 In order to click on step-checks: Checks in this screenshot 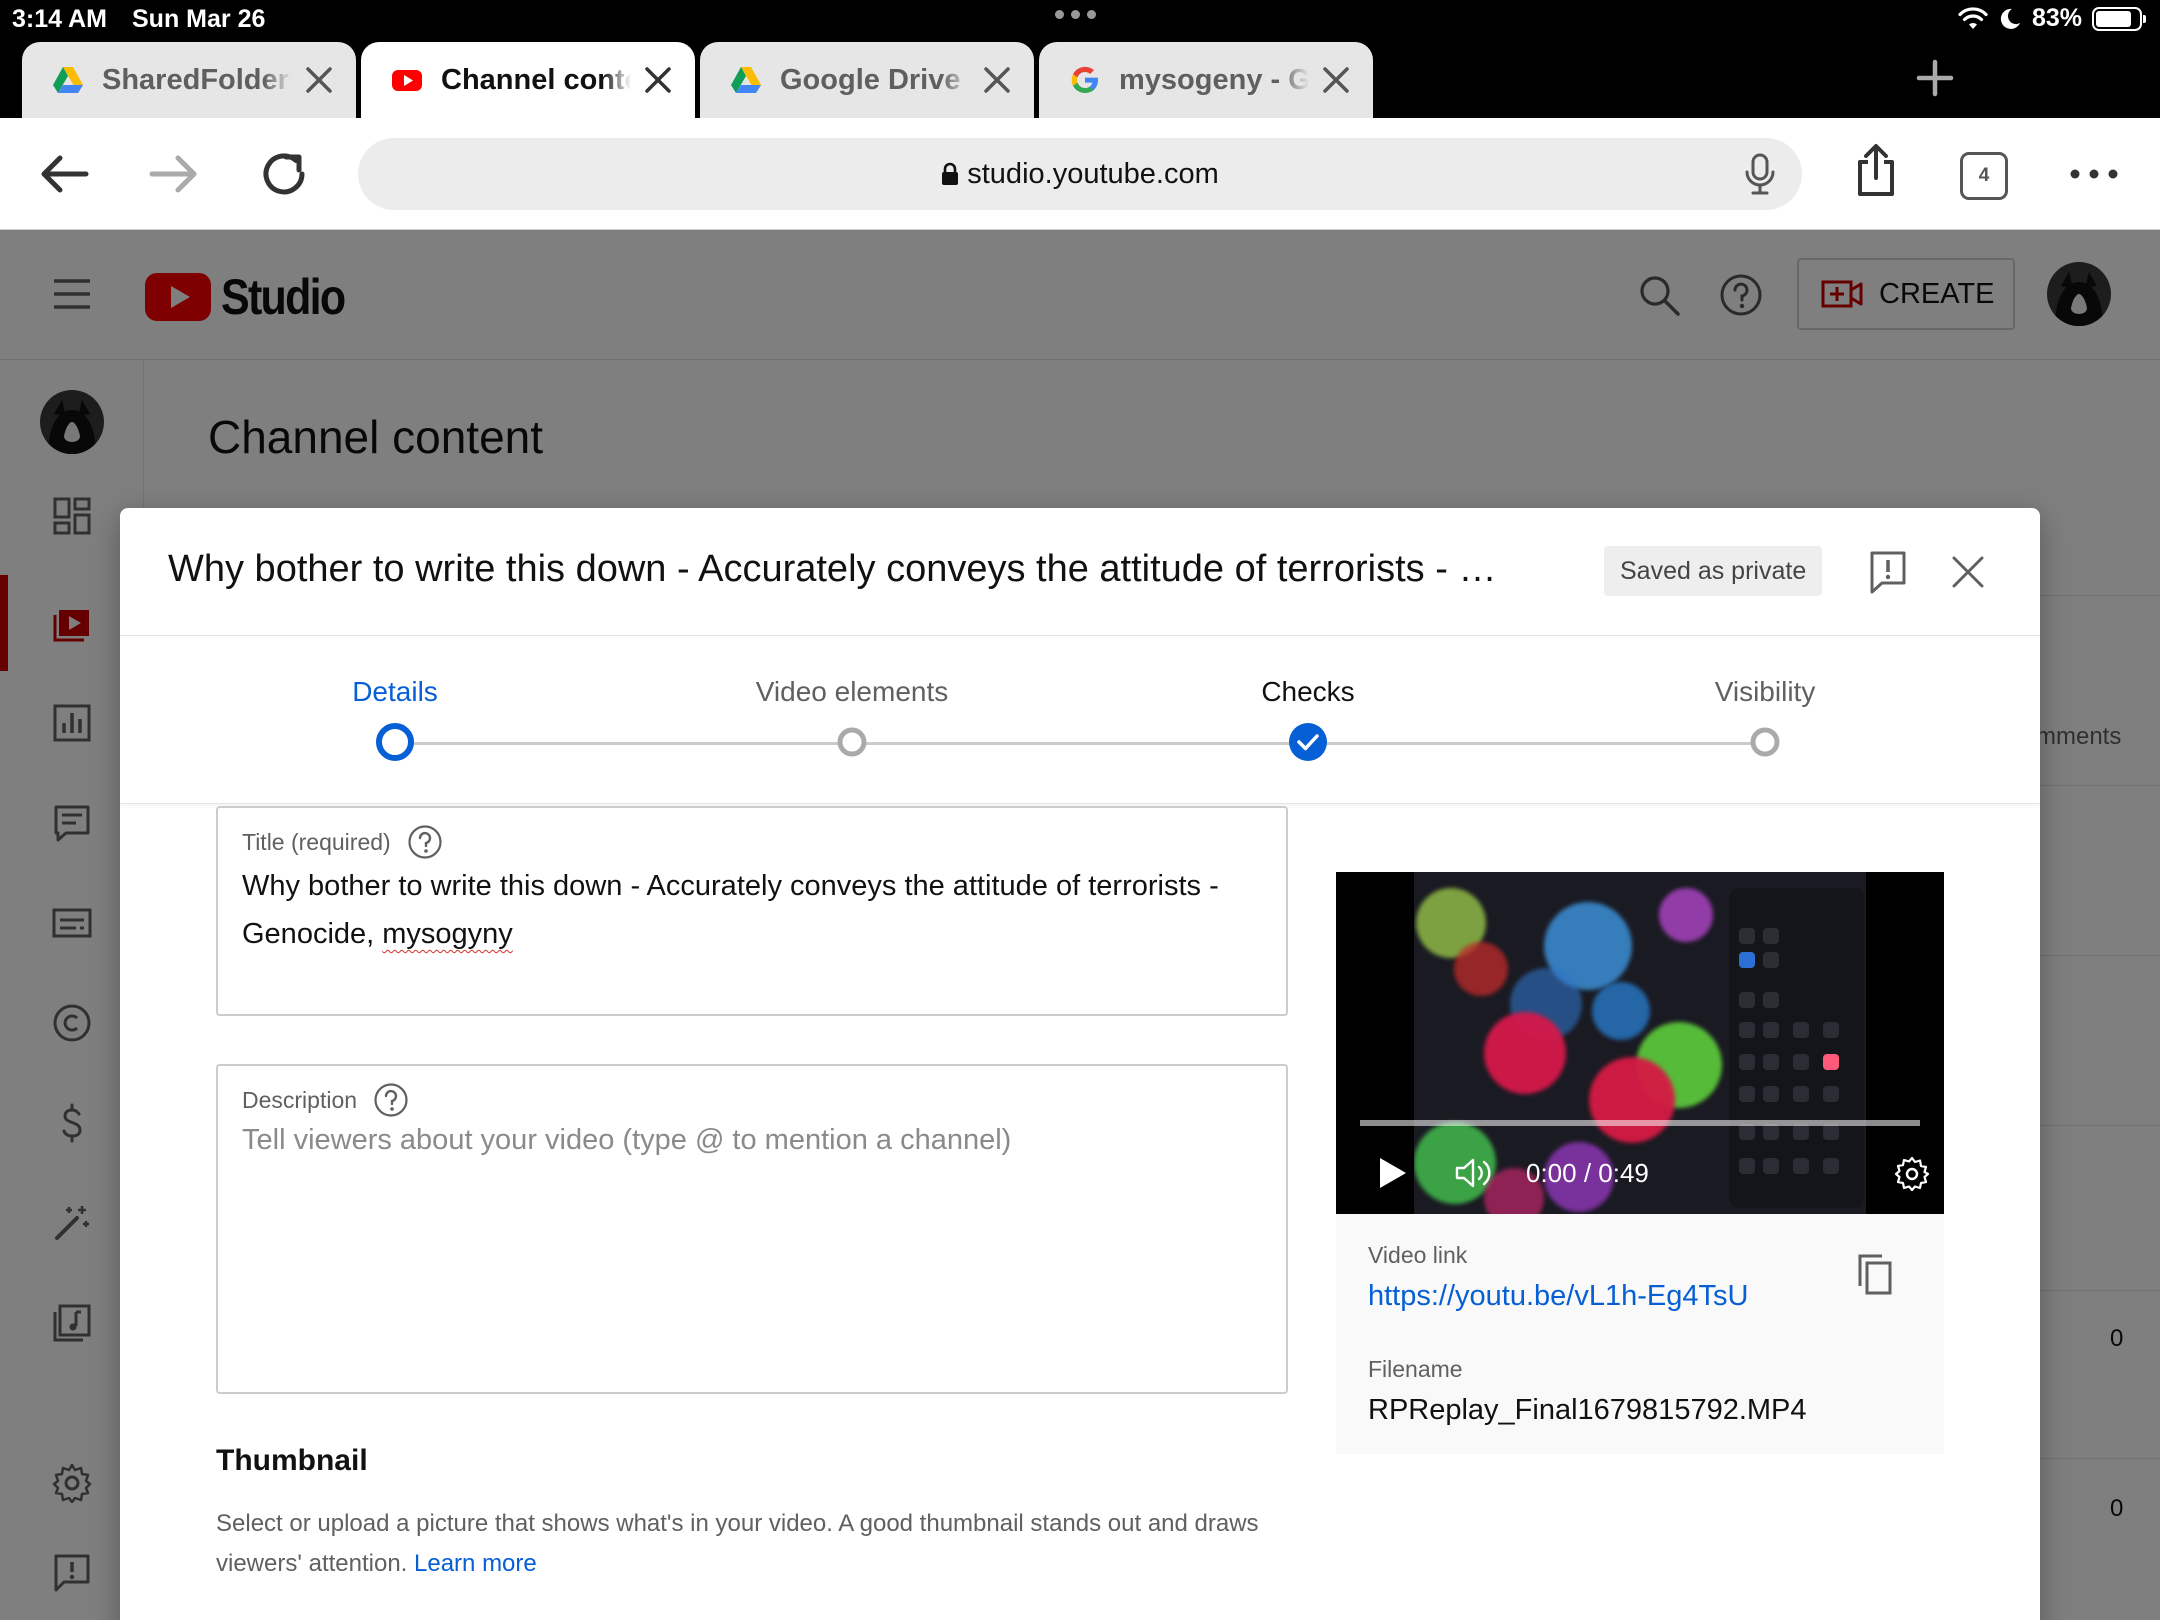, I will do `click(1308, 698)`.